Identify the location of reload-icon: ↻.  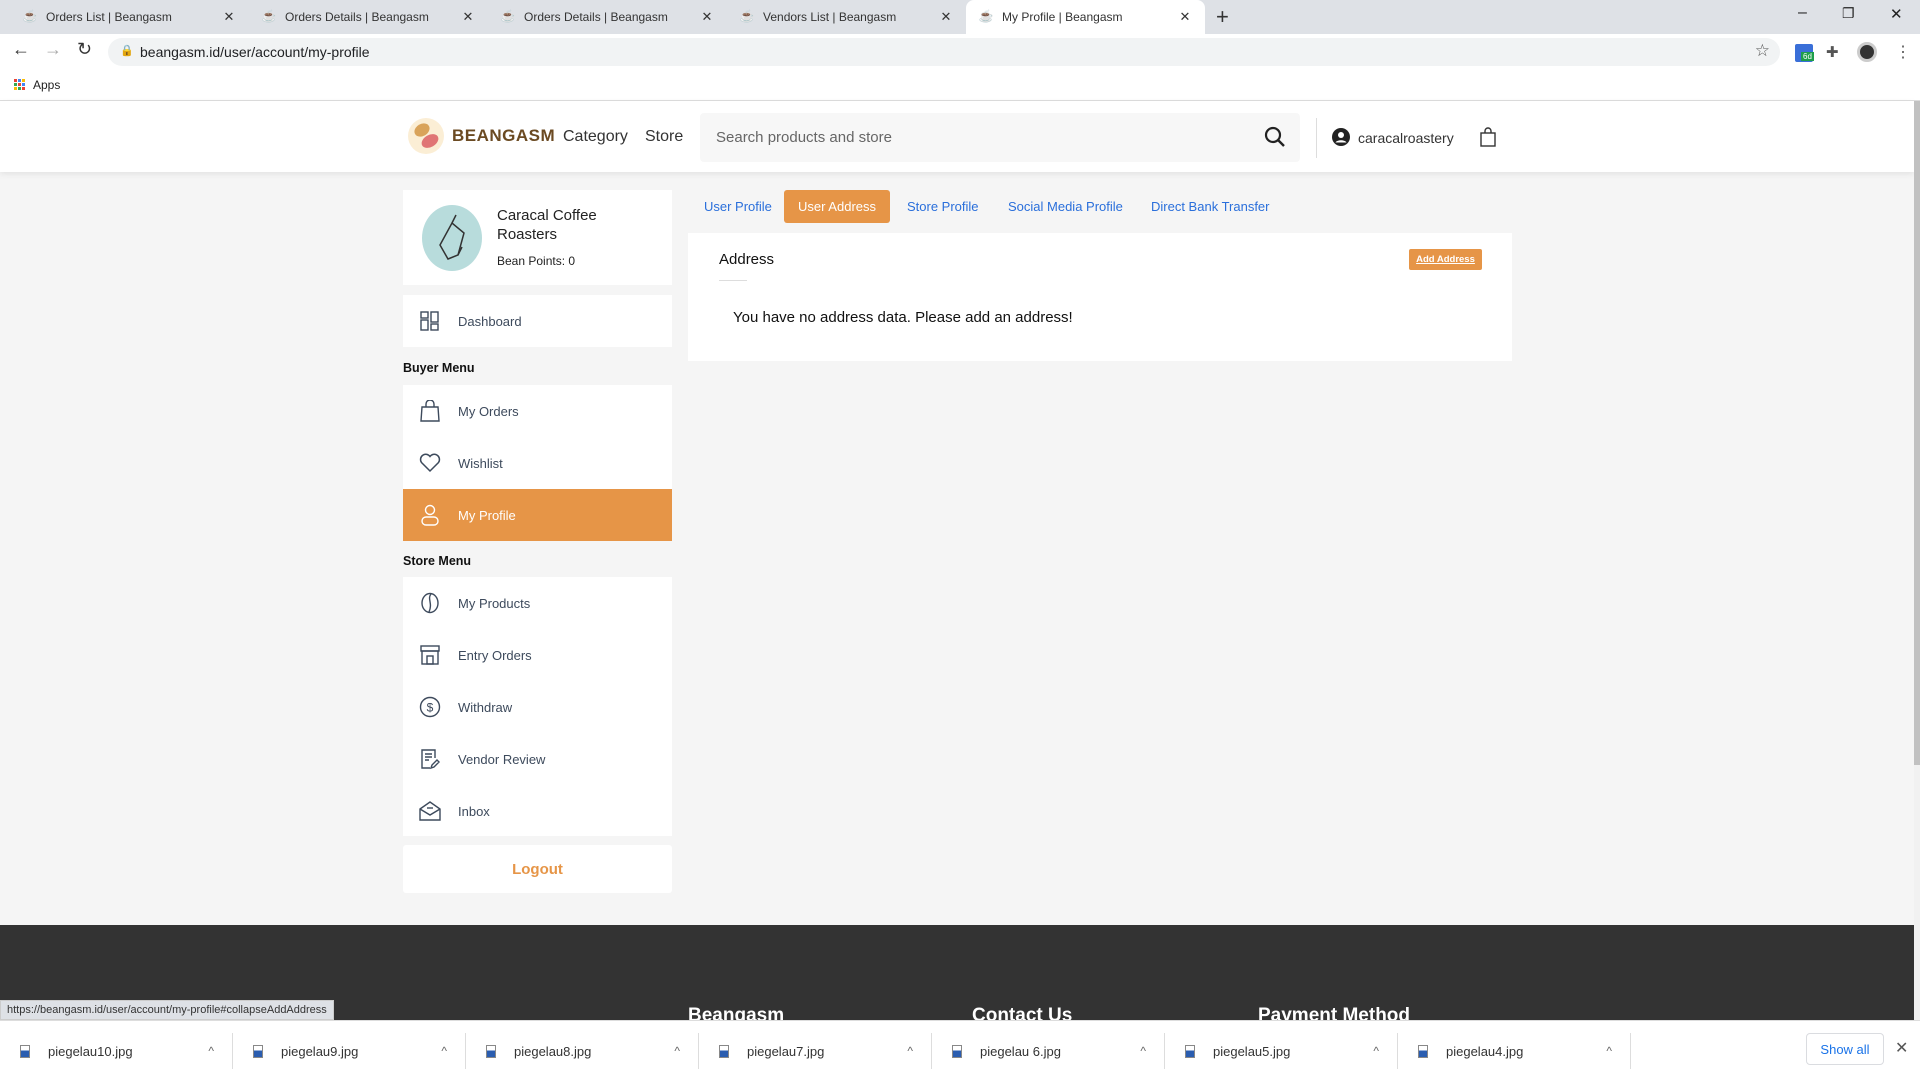
(84, 49).